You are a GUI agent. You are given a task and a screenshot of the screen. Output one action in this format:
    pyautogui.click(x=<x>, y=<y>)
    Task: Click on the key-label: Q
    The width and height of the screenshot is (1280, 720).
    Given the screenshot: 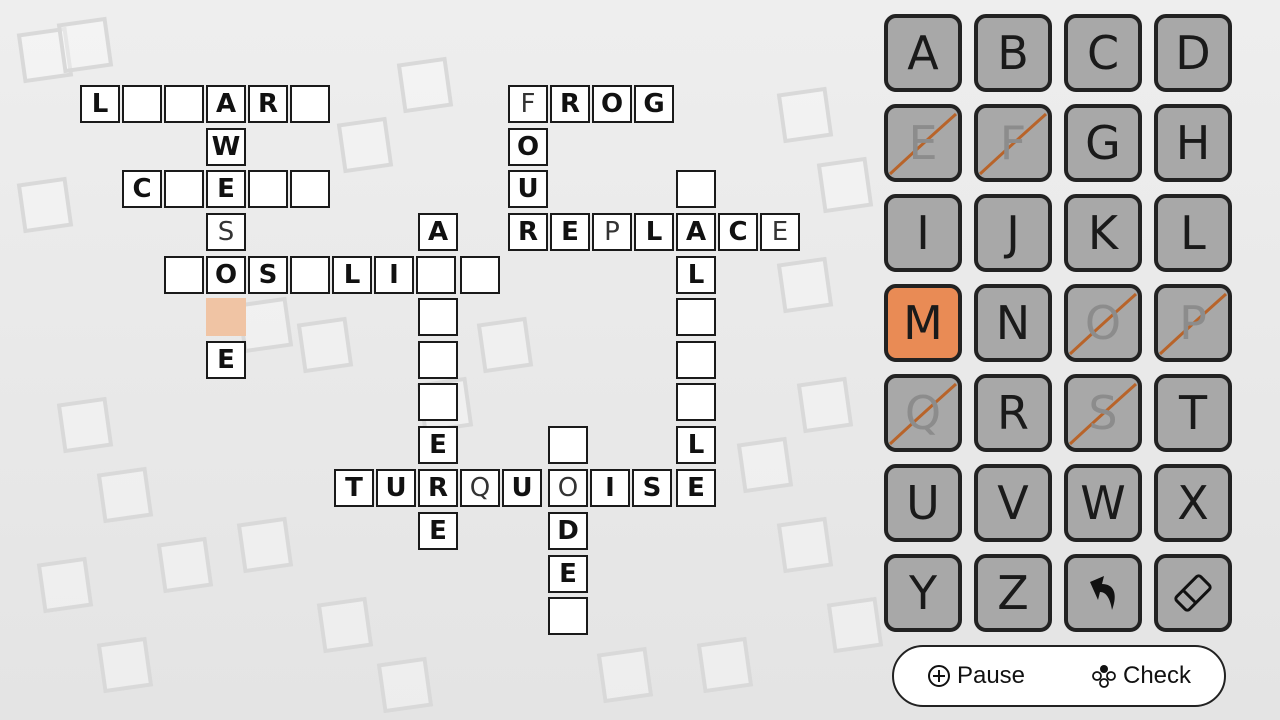 What is the action you would take?
    pyautogui.click(x=923, y=413)
    